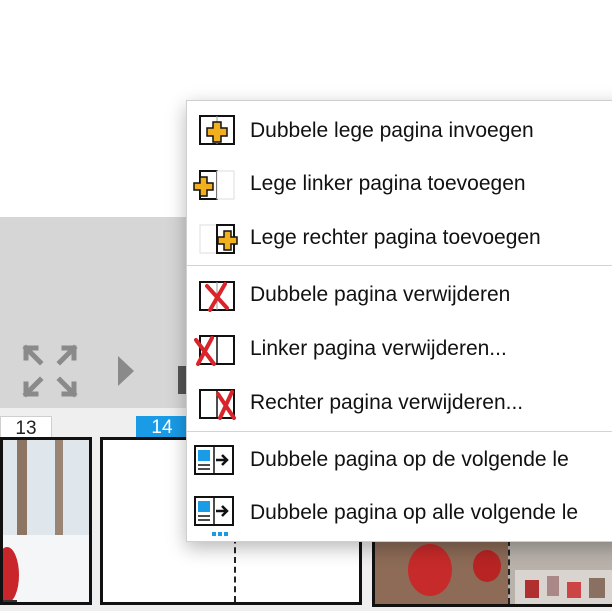 Image resolution: width=612 pixels, height=611 pixels. What do you see at coordinates (392, 130) in the screenshot?
I see `menu-item-label: Dubbele lege pagina invoegen` at bounding box center [392, 130].